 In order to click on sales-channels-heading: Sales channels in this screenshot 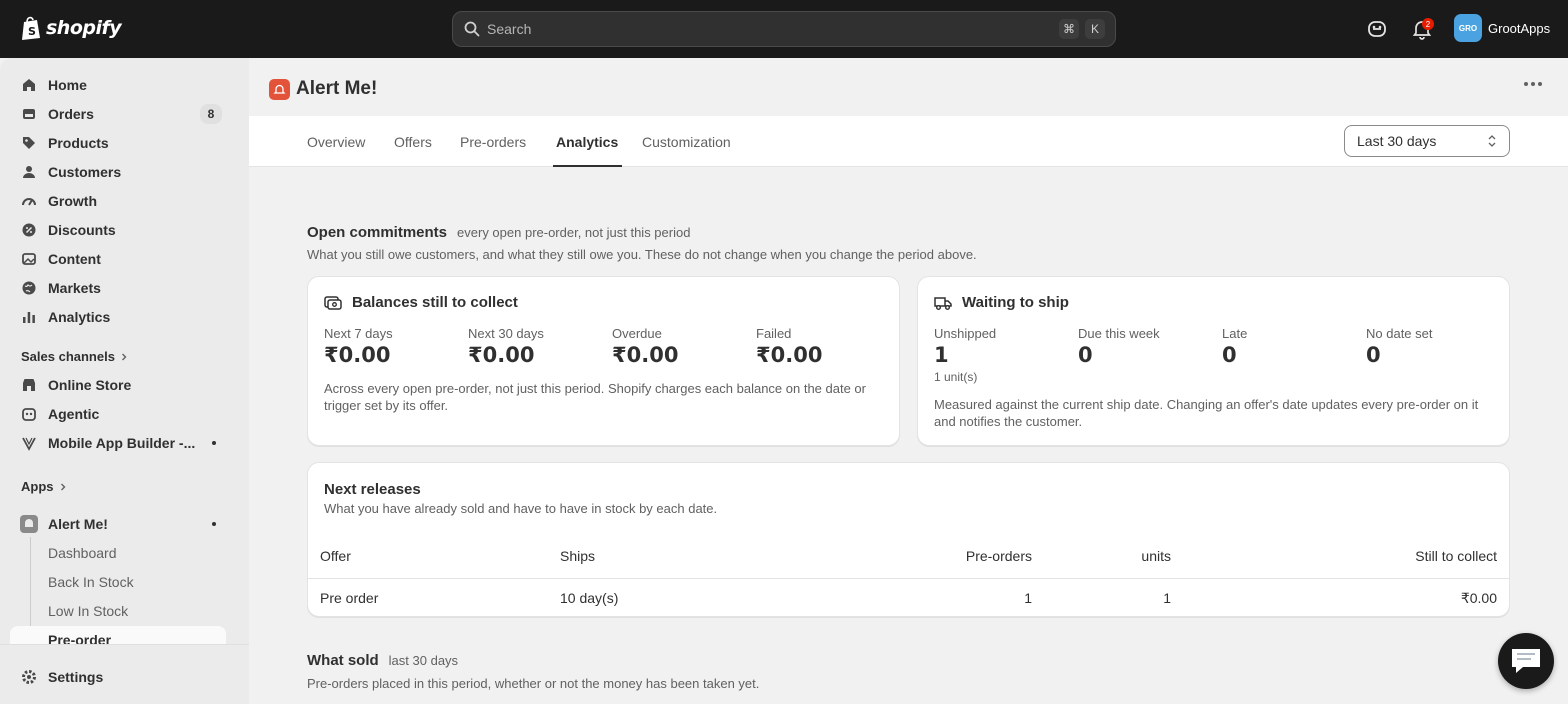, I will do `click(75, 356)`.